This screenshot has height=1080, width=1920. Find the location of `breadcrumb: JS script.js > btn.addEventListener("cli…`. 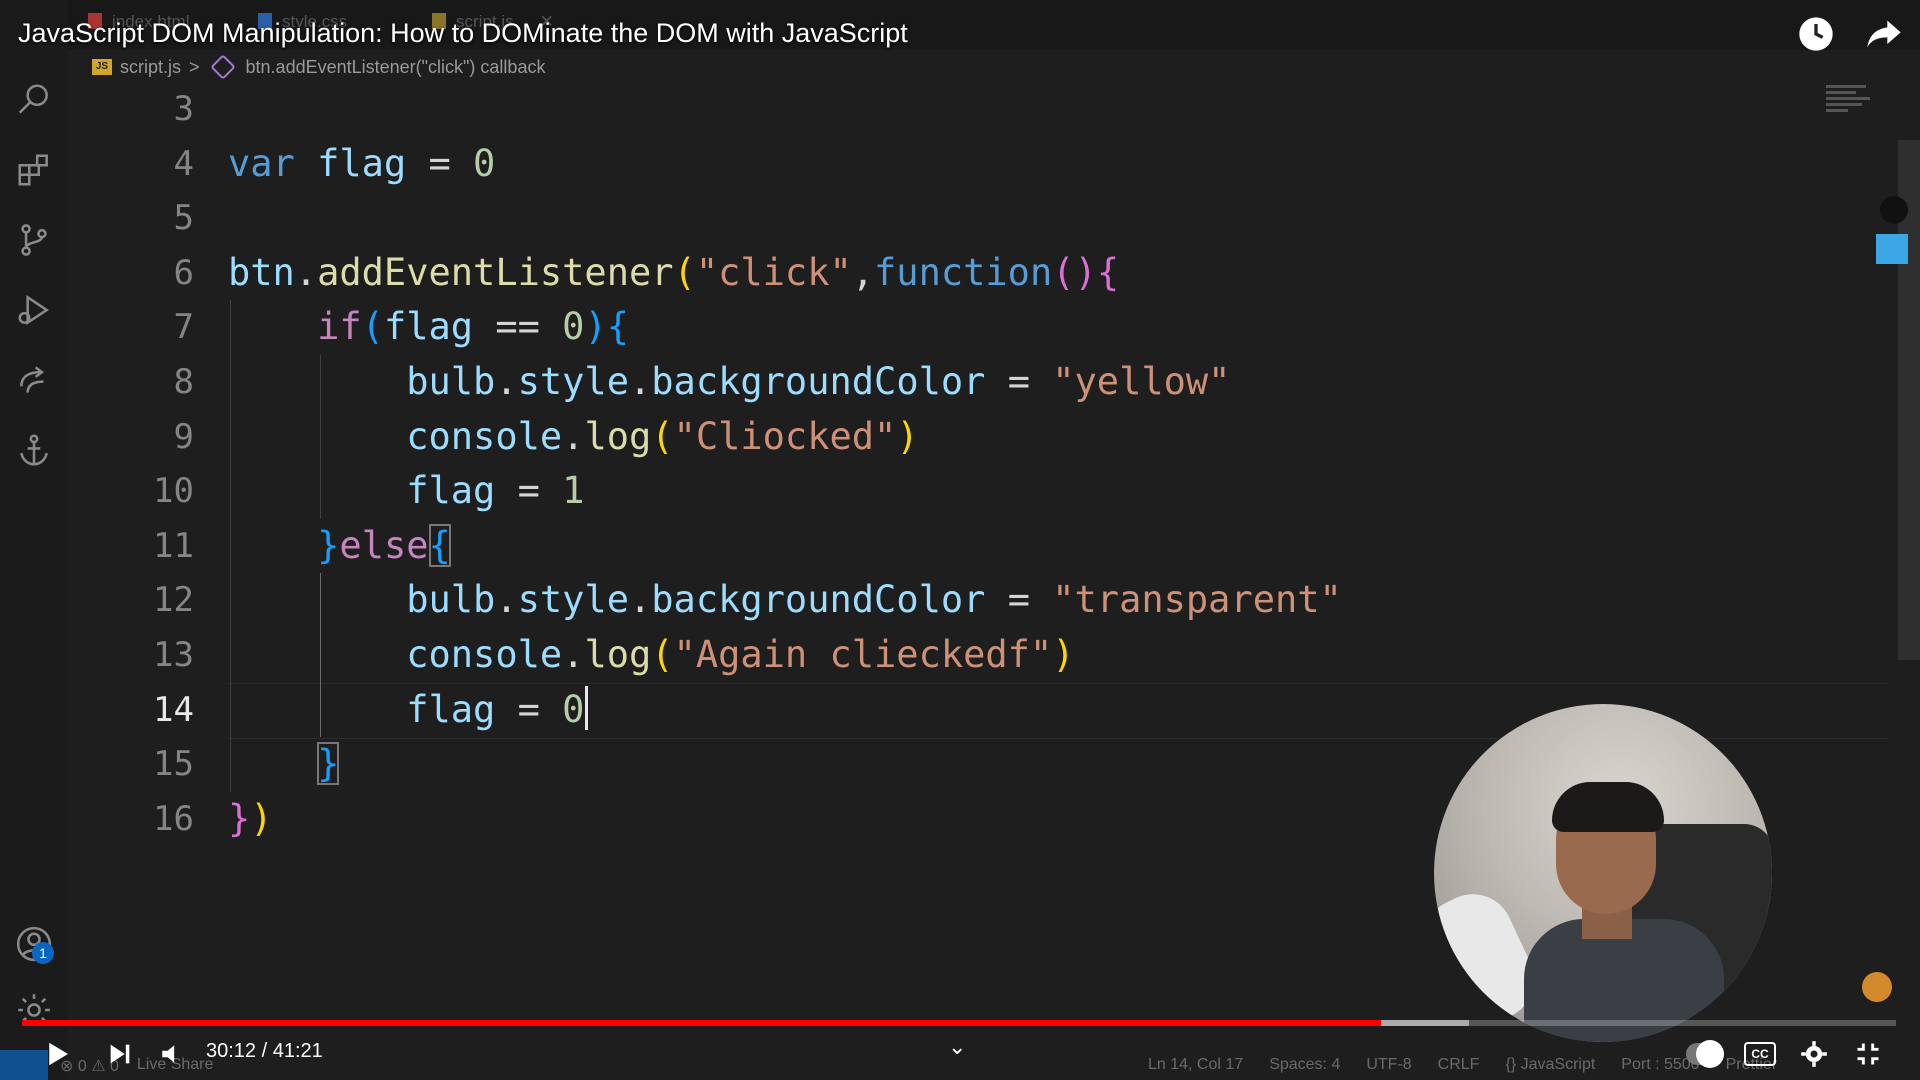

breadcrumb: JS script.js > btn.addEventListener("cli… is located at coordinates (318, 67).